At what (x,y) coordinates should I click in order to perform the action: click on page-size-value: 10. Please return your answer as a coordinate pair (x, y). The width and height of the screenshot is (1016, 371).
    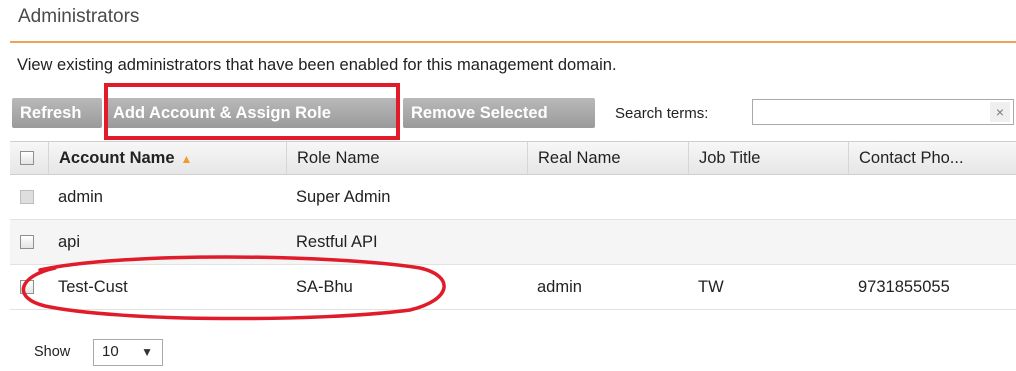
    Looking at the image, I should click on (110, 351).